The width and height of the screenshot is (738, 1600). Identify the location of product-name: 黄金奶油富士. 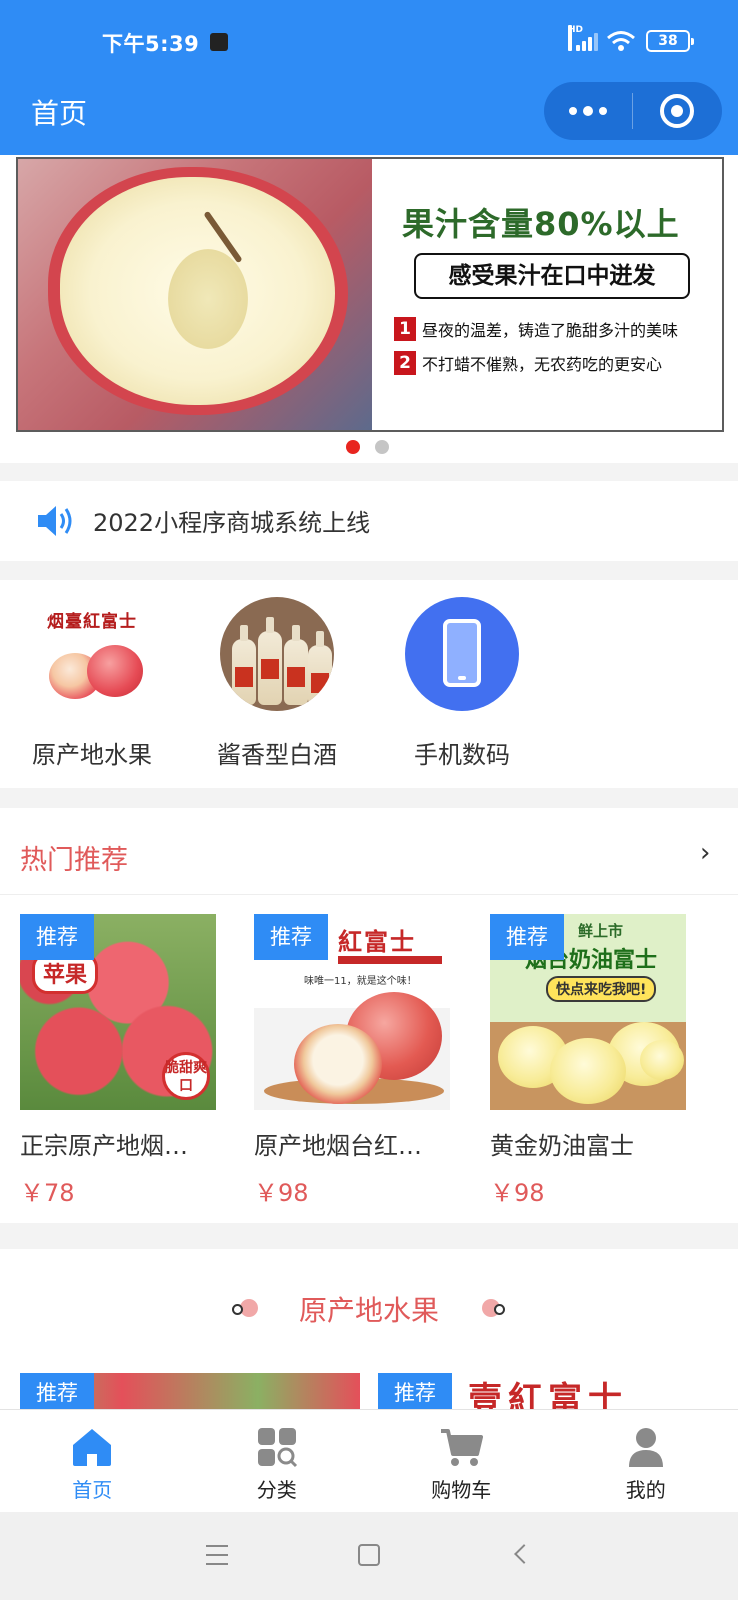
(562, 1146).